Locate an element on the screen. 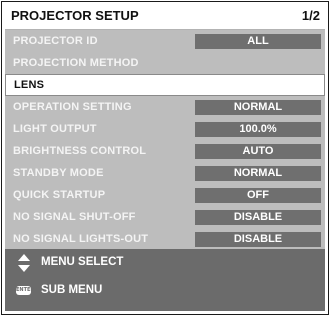 The width and height of the screenshot is (330, 316). menu-item-no-signal-shut-off: NO SIGNAL SHUT-OFF DISABLE is located at coordinates (165, 217).